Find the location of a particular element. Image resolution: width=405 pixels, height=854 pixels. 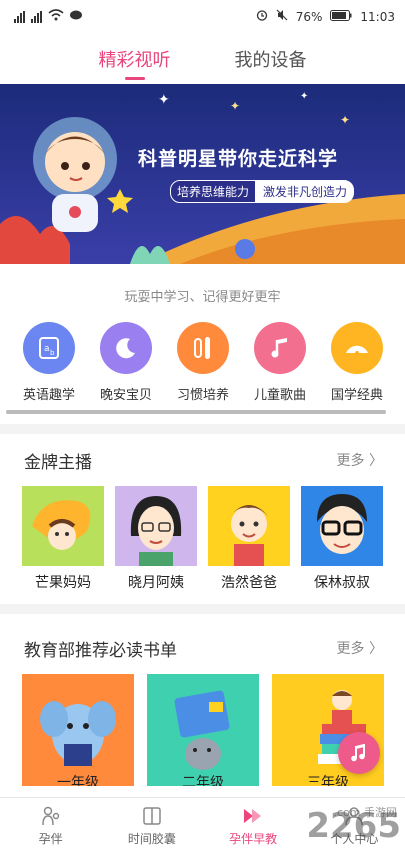

category-row: ab 英语趣学 晚安宝贝 习惯培养 儿童歌曲 国学经典 is located at coordinates (202, 367).